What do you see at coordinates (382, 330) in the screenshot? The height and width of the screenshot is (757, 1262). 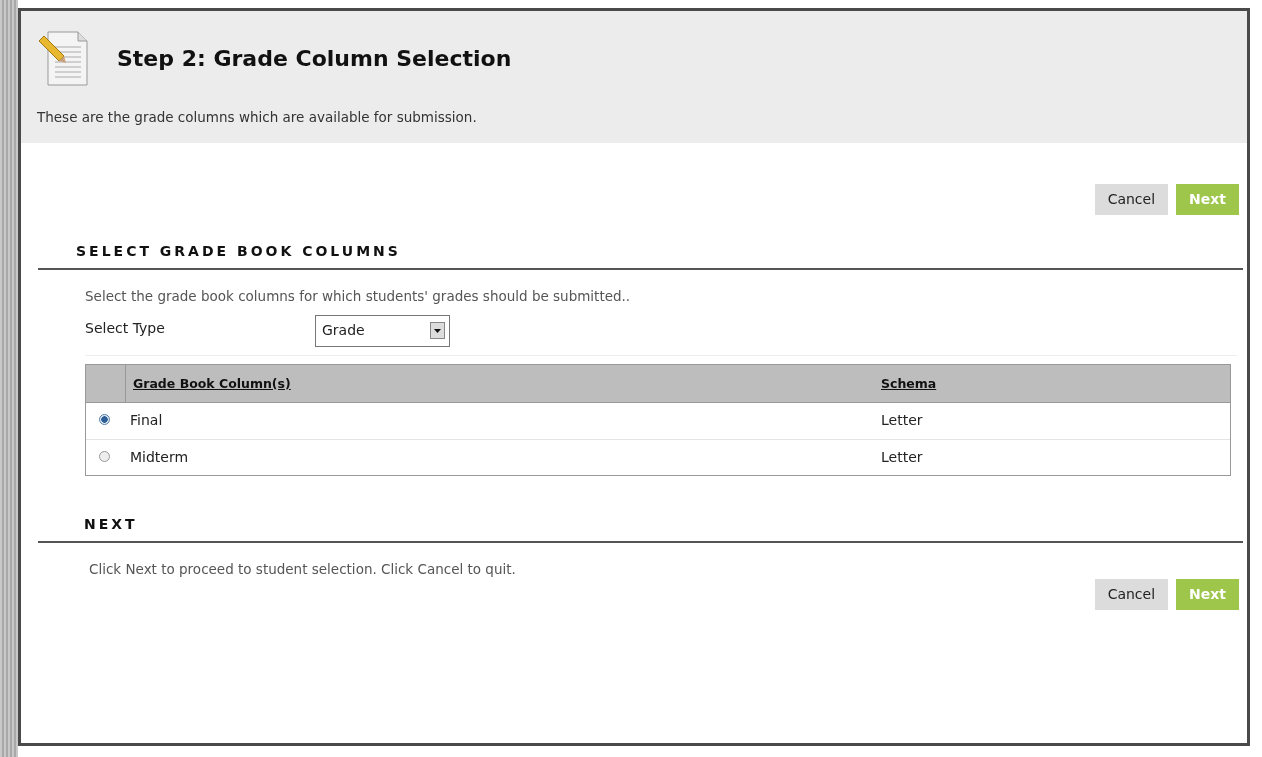 I see `type-dropdown: Grade` at bounding box center [382, 330].